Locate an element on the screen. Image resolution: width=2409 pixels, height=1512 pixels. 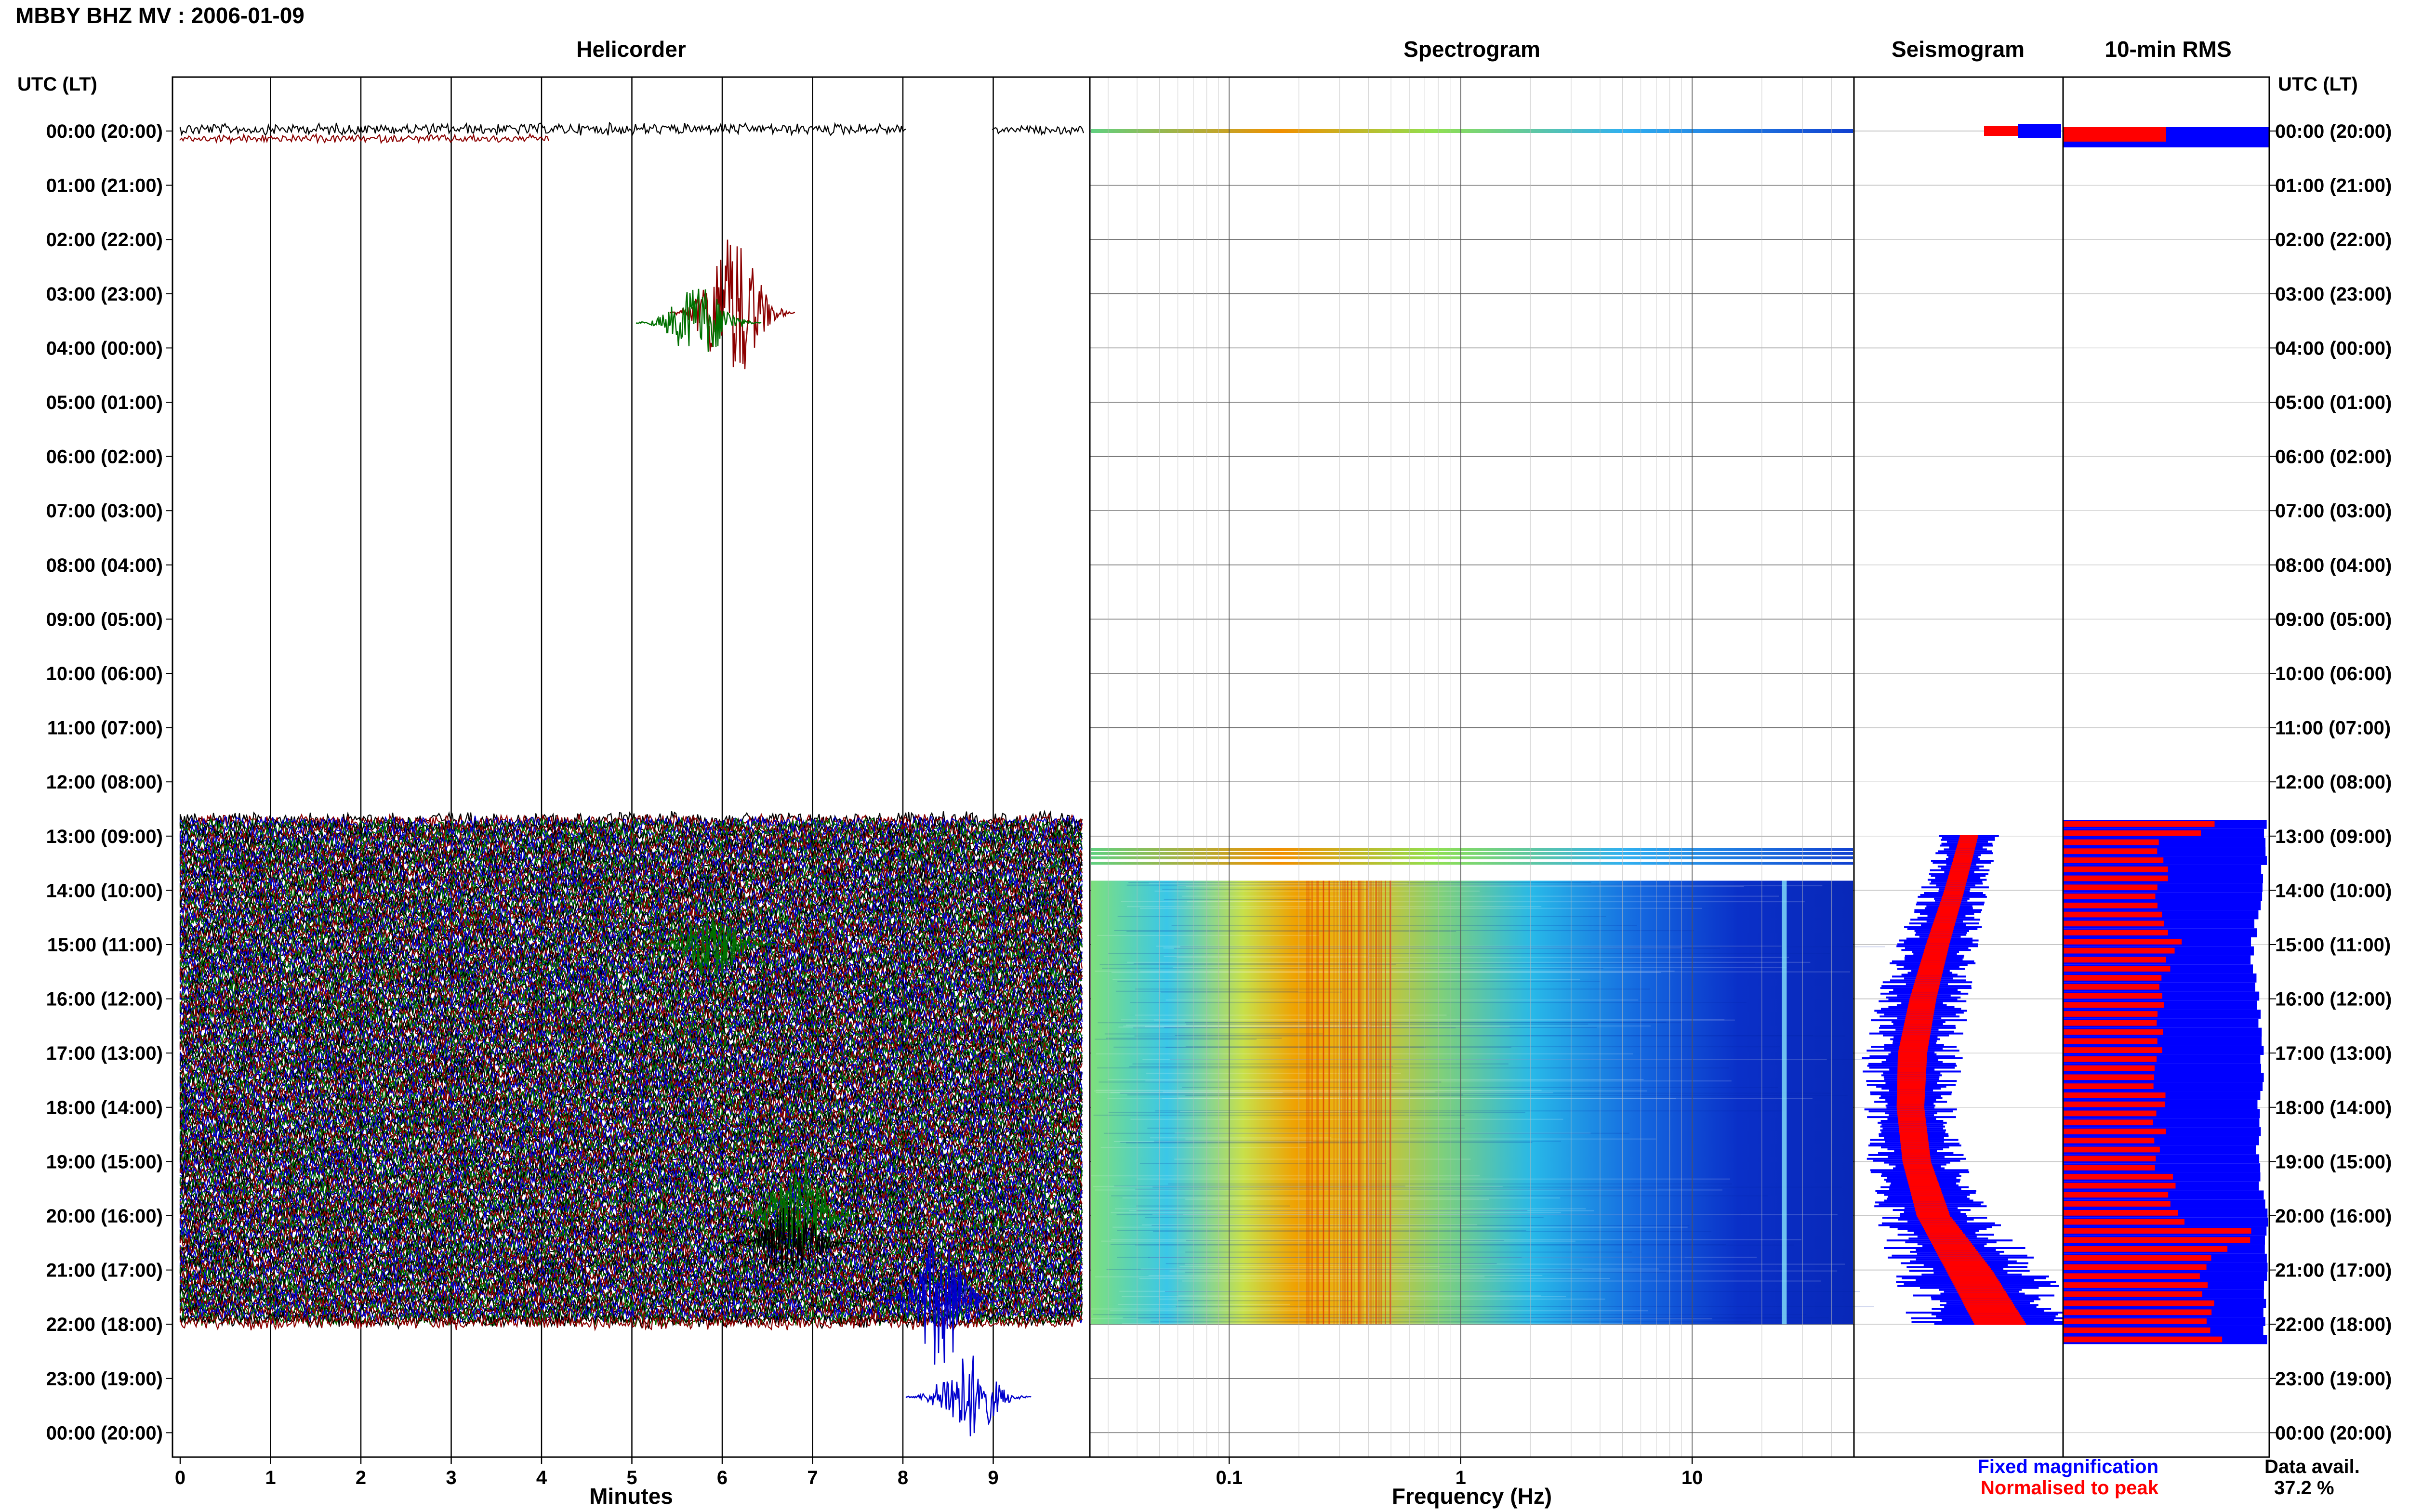
seismogram-fixed is located at coordinates (2039, 131).